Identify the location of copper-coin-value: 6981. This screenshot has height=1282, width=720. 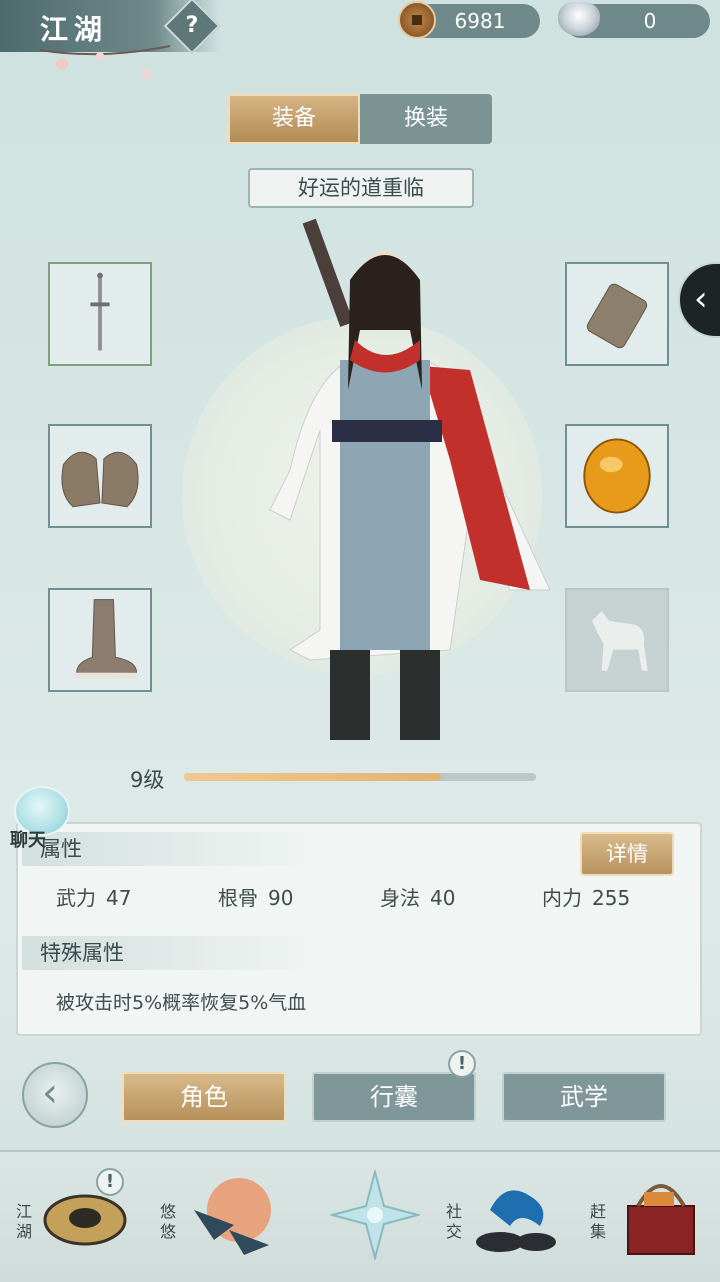
(480, 21).